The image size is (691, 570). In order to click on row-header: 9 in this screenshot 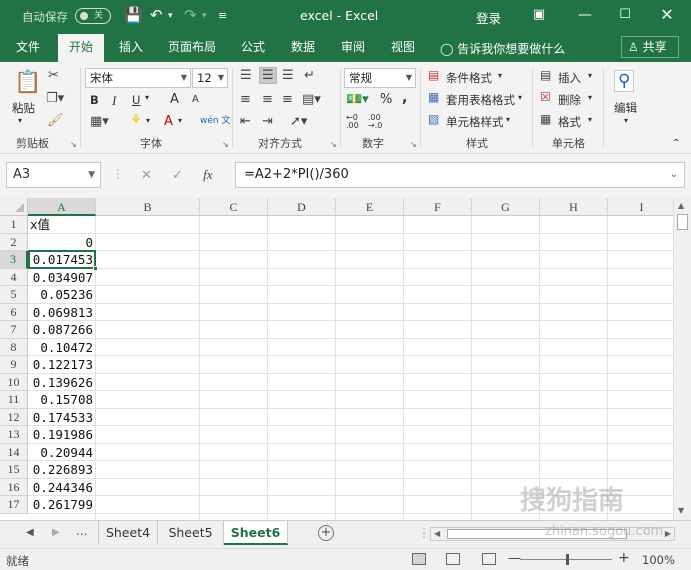, I will do `click(14, 365)`.